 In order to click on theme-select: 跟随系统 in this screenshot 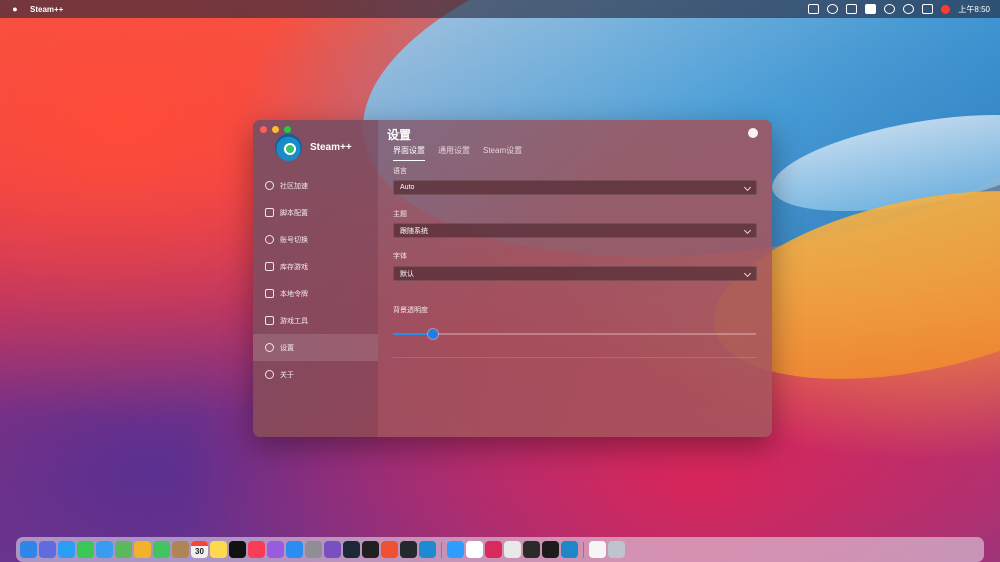, I will do `click(575, 230)`.